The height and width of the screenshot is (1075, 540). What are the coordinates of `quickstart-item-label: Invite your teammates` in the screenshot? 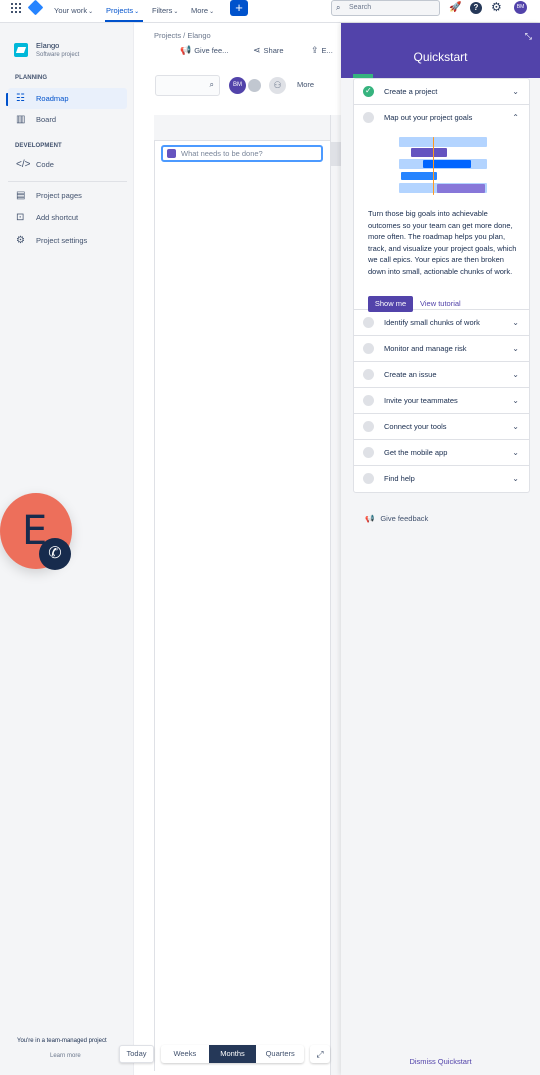 It's located at (421, 400).